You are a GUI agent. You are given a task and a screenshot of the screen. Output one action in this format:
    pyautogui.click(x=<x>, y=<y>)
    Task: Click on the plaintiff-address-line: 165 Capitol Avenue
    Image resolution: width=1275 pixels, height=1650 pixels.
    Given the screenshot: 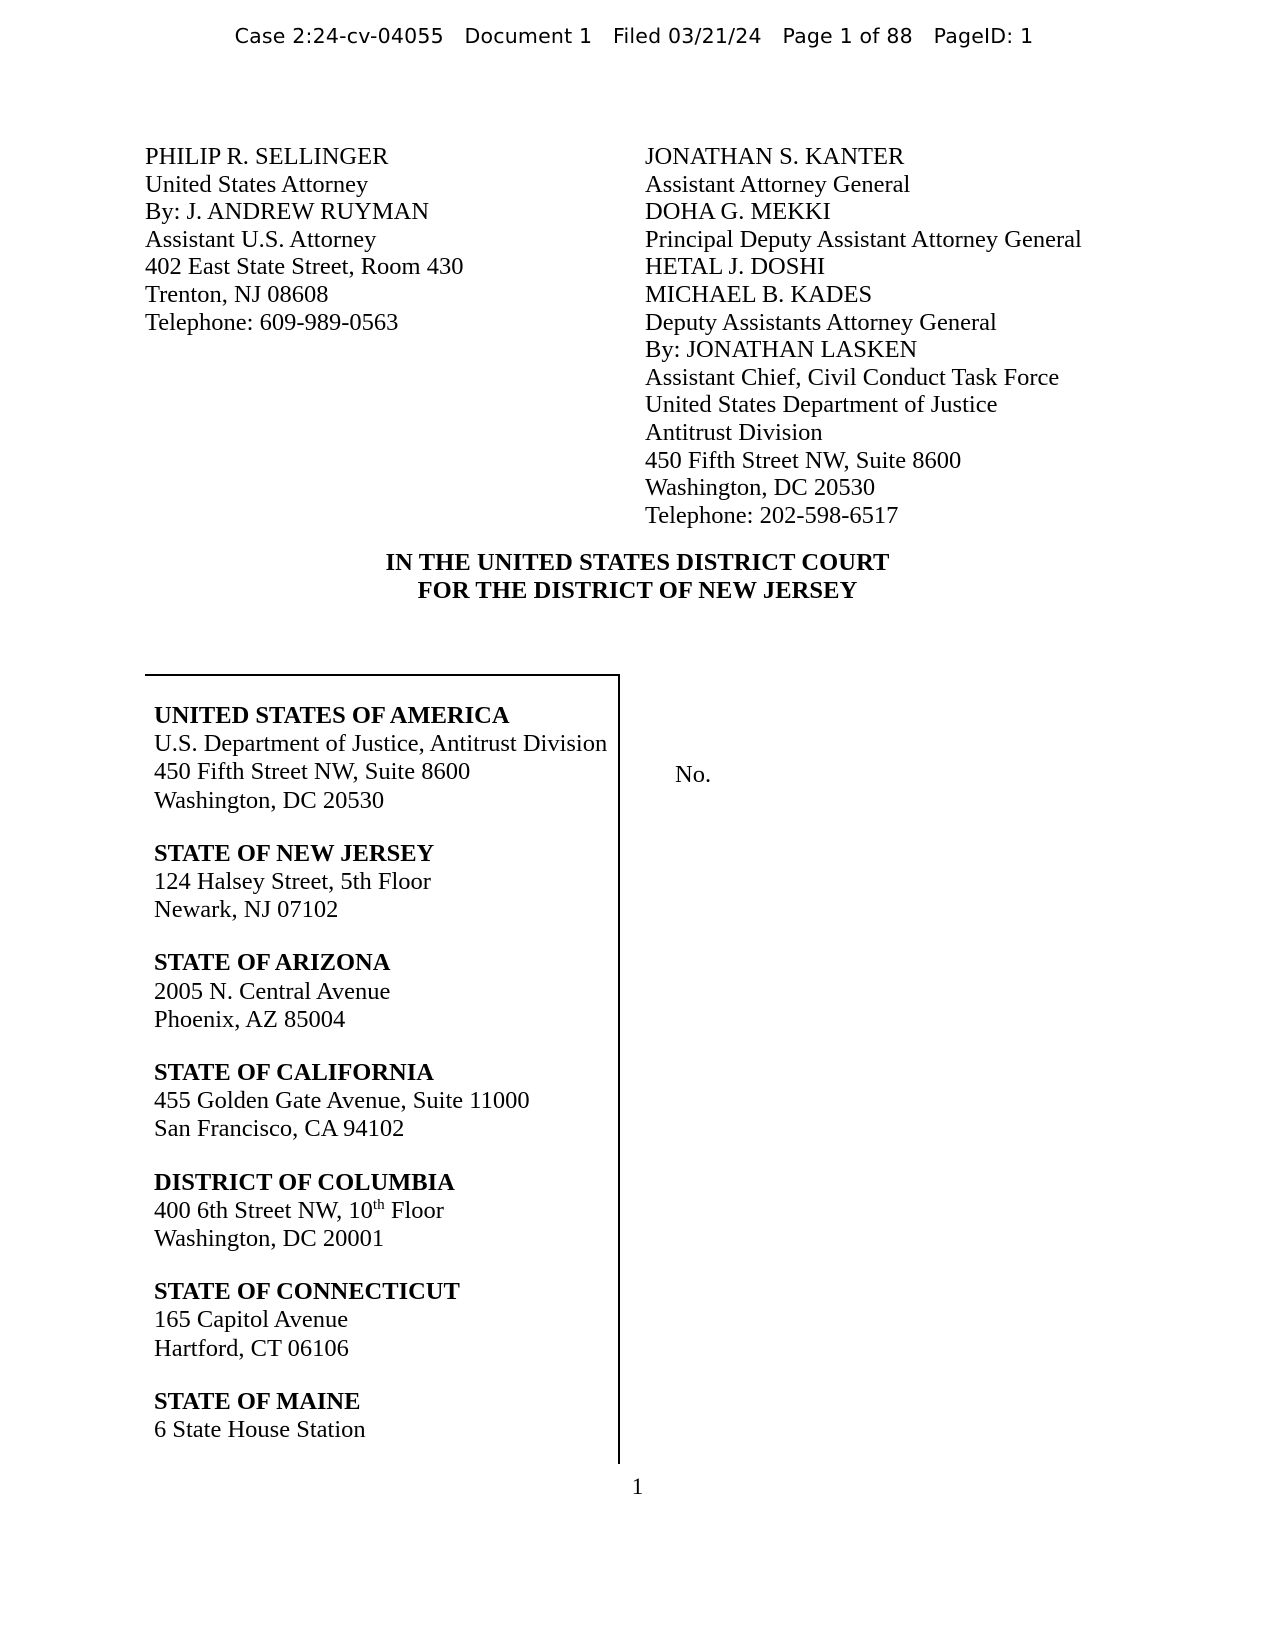 What is the action you would take?
    pyautogui.click(x=251, y=1320)
    